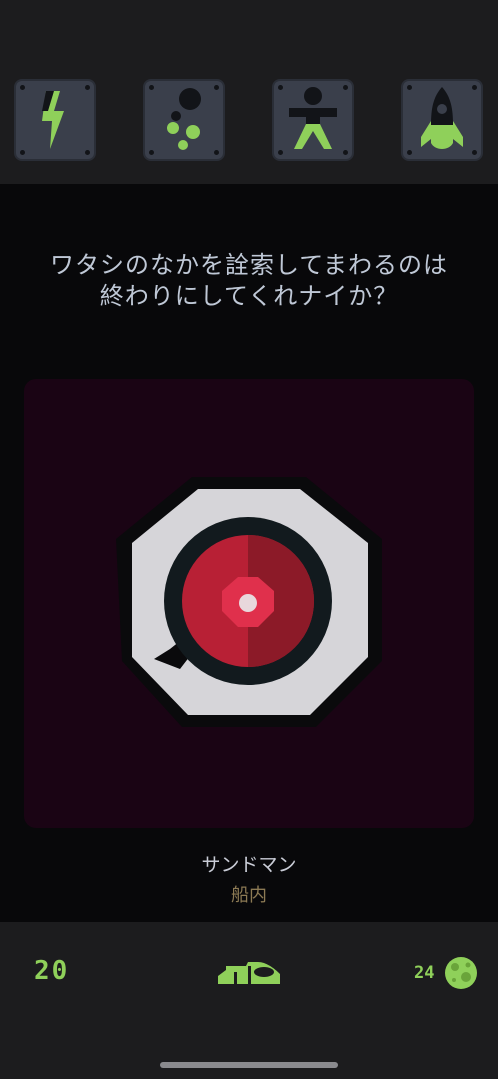 This screenshot has width=498, height=1079. Describe the element at coordinates (52, 971) in the screenshot. I see `step-counter: 20` at that location.